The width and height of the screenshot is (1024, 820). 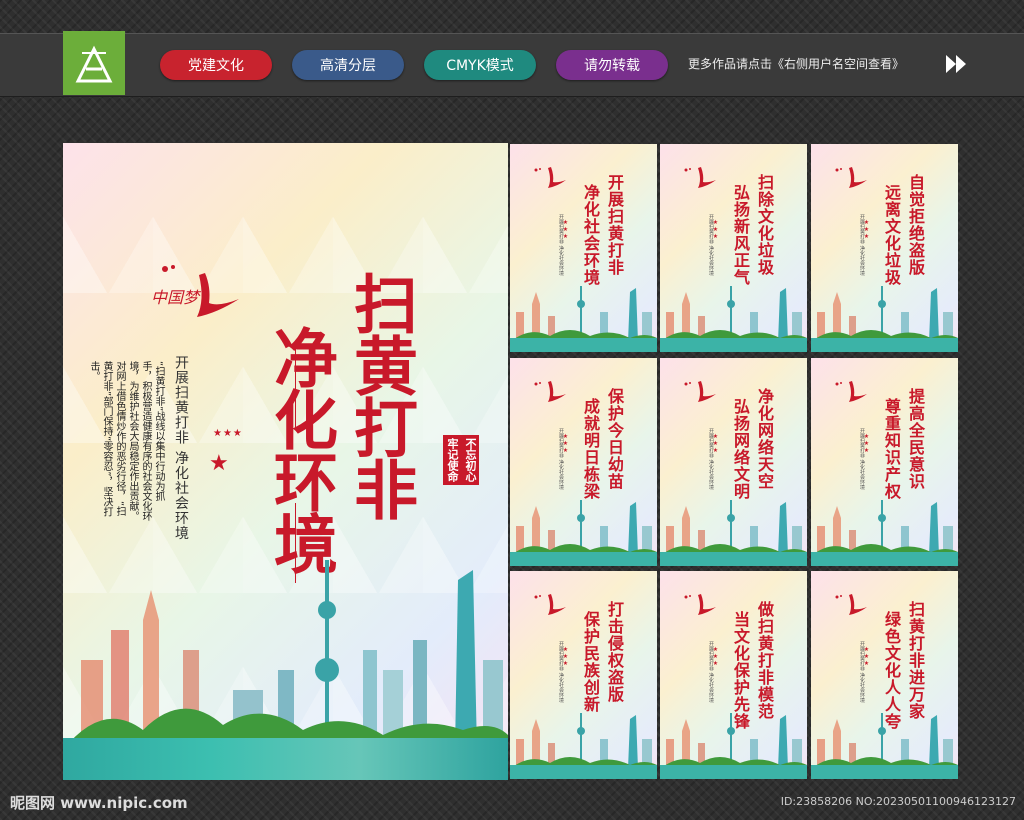 What do you see at coordinates (181, 448) in the screenshot?
I see `main-subtitle: 开展扫黄打非 净化社会环境` at bounding box center [181, 448].